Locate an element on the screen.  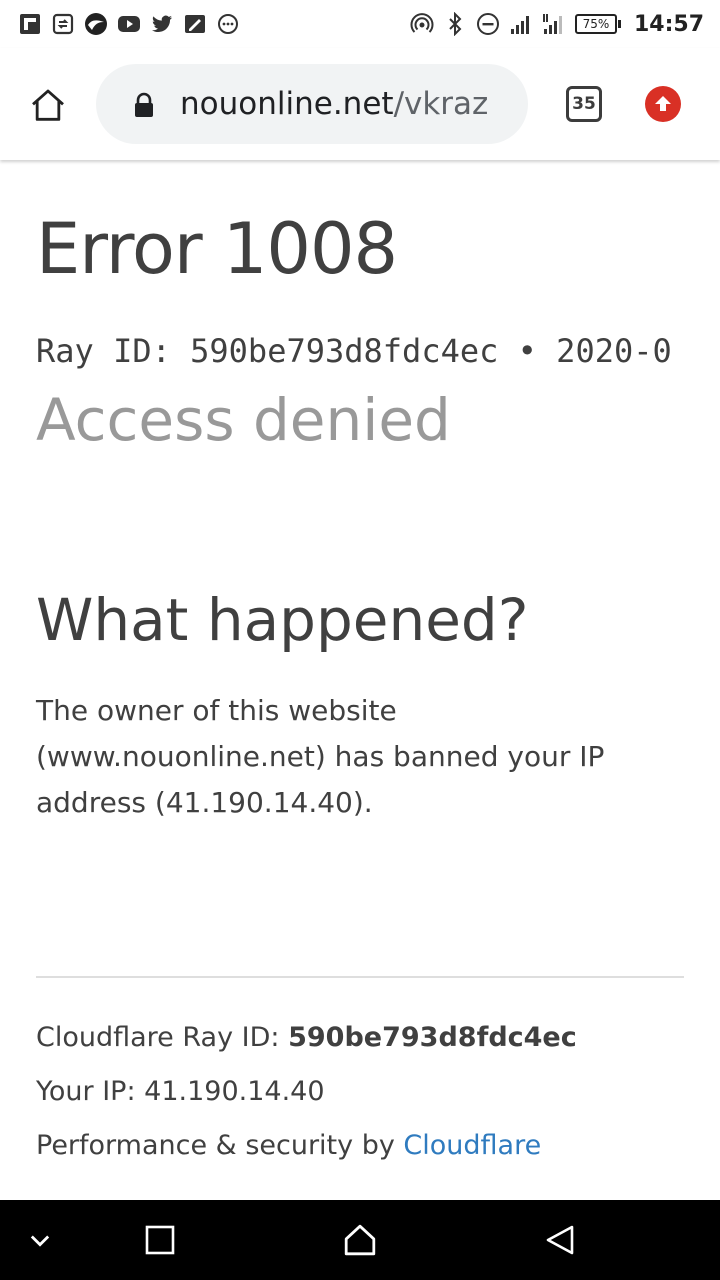
footer-ray-id: Cloudflare Ray ID: 590be793d8fdc4ec is located at coordinates (306, 1037).